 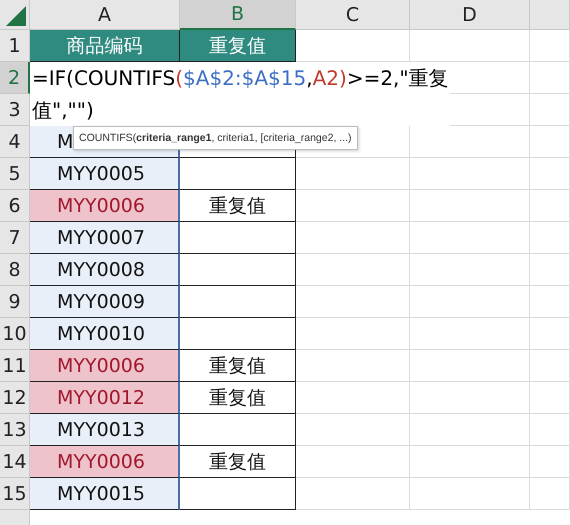 I want to click on row-header: 13, so click(x=15, y=430).